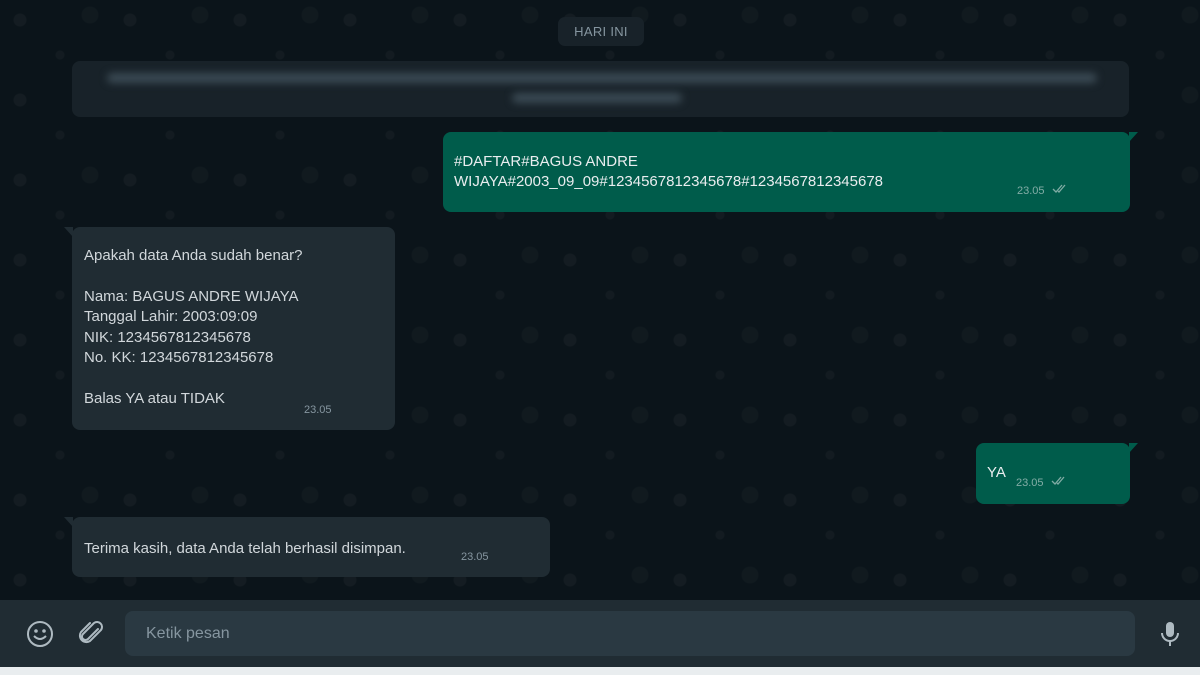 Image resolution: width=1200 pixels, height=675 pixels. What do you see at coordinates (996, 472) in the screenshot?
I see `message-text: YA` at bounding box center [996, 472].